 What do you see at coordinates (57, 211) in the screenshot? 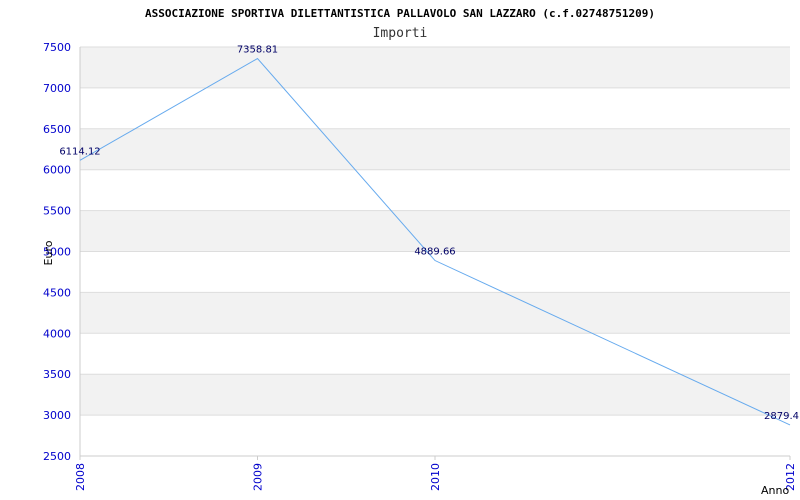
I see `y-tick-label: 5500` at bounding box center [57, 211].